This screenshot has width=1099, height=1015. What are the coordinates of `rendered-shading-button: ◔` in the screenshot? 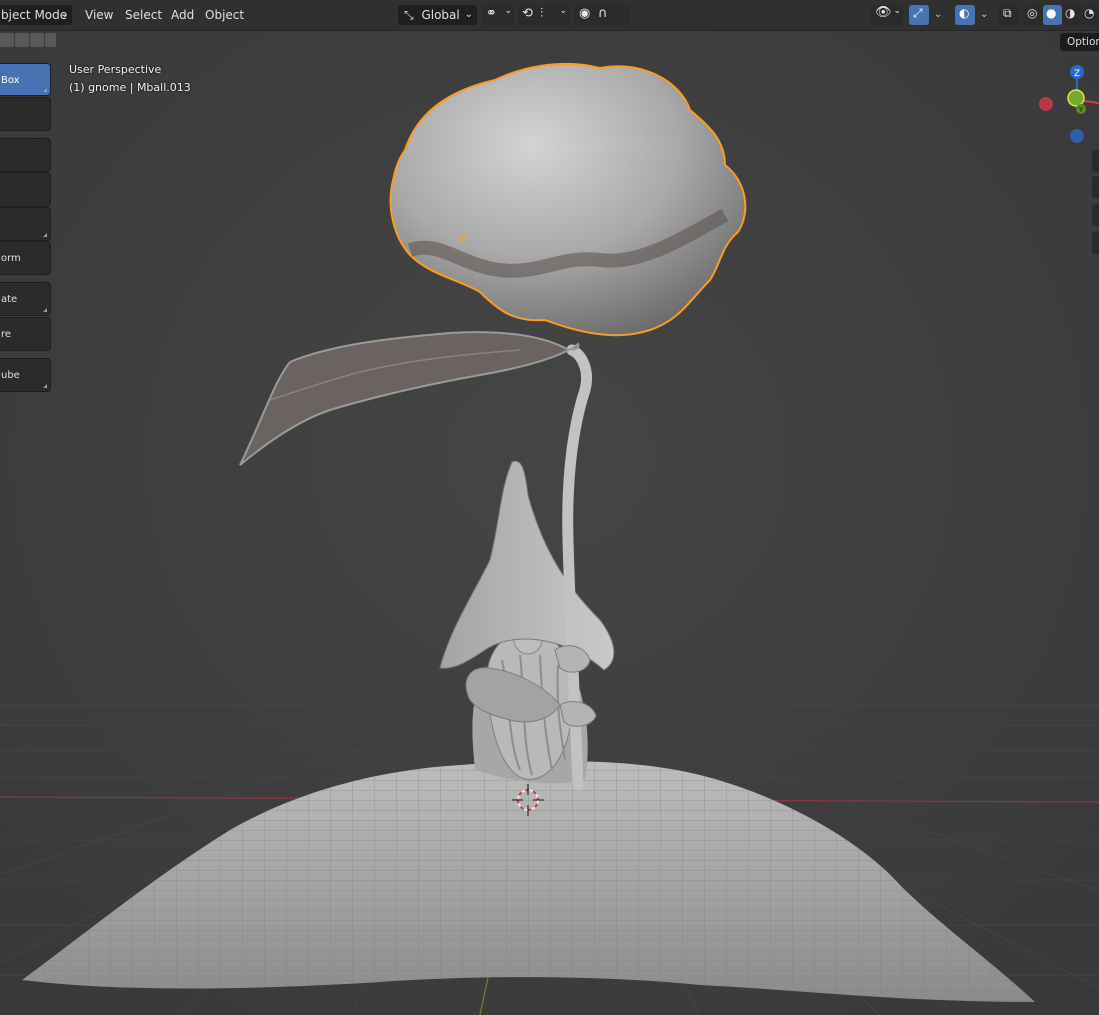 It's located at (1090, 15).